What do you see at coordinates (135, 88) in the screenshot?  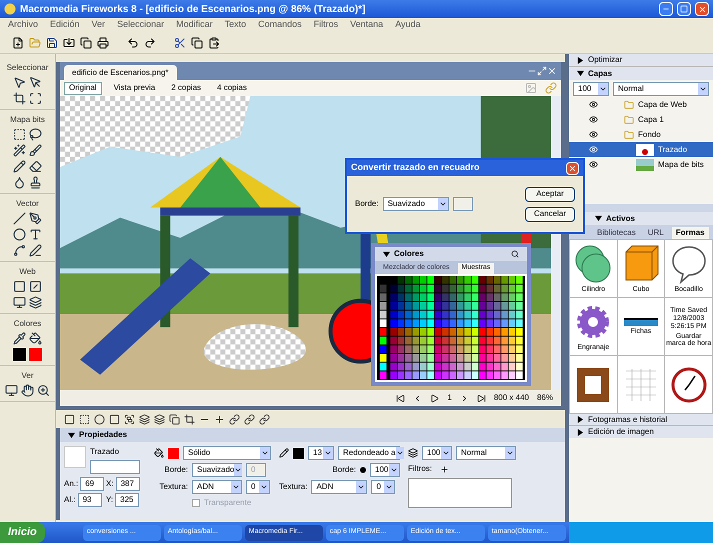 I see `view-tab: Vista previa` at bounding box center [135, 88].